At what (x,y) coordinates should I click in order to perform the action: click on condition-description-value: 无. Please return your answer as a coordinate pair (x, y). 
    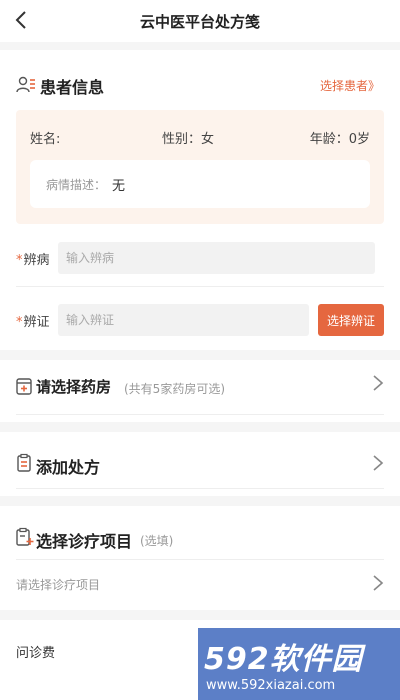
    Looking at the image, I should click on (119, 186).